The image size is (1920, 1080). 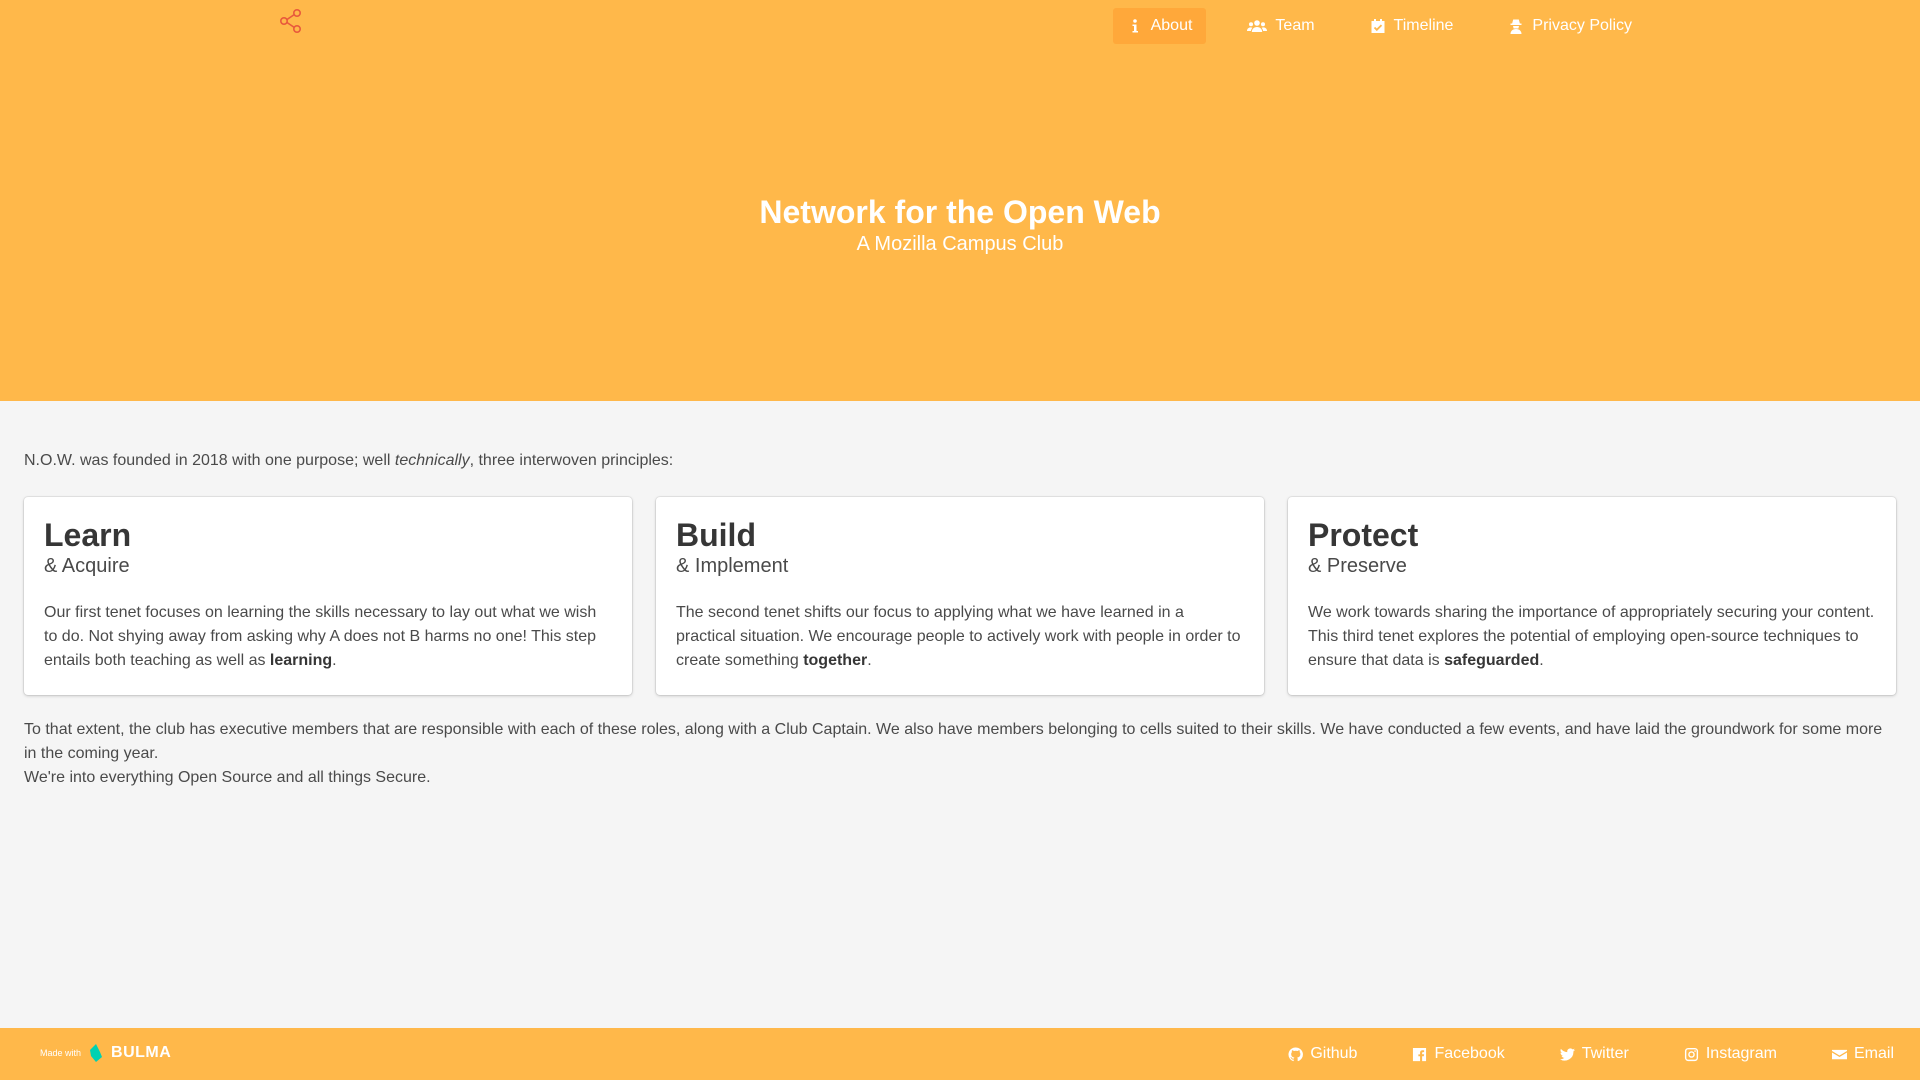 I want to click on bulma-logo-icon, so click(x=96, y=1053).